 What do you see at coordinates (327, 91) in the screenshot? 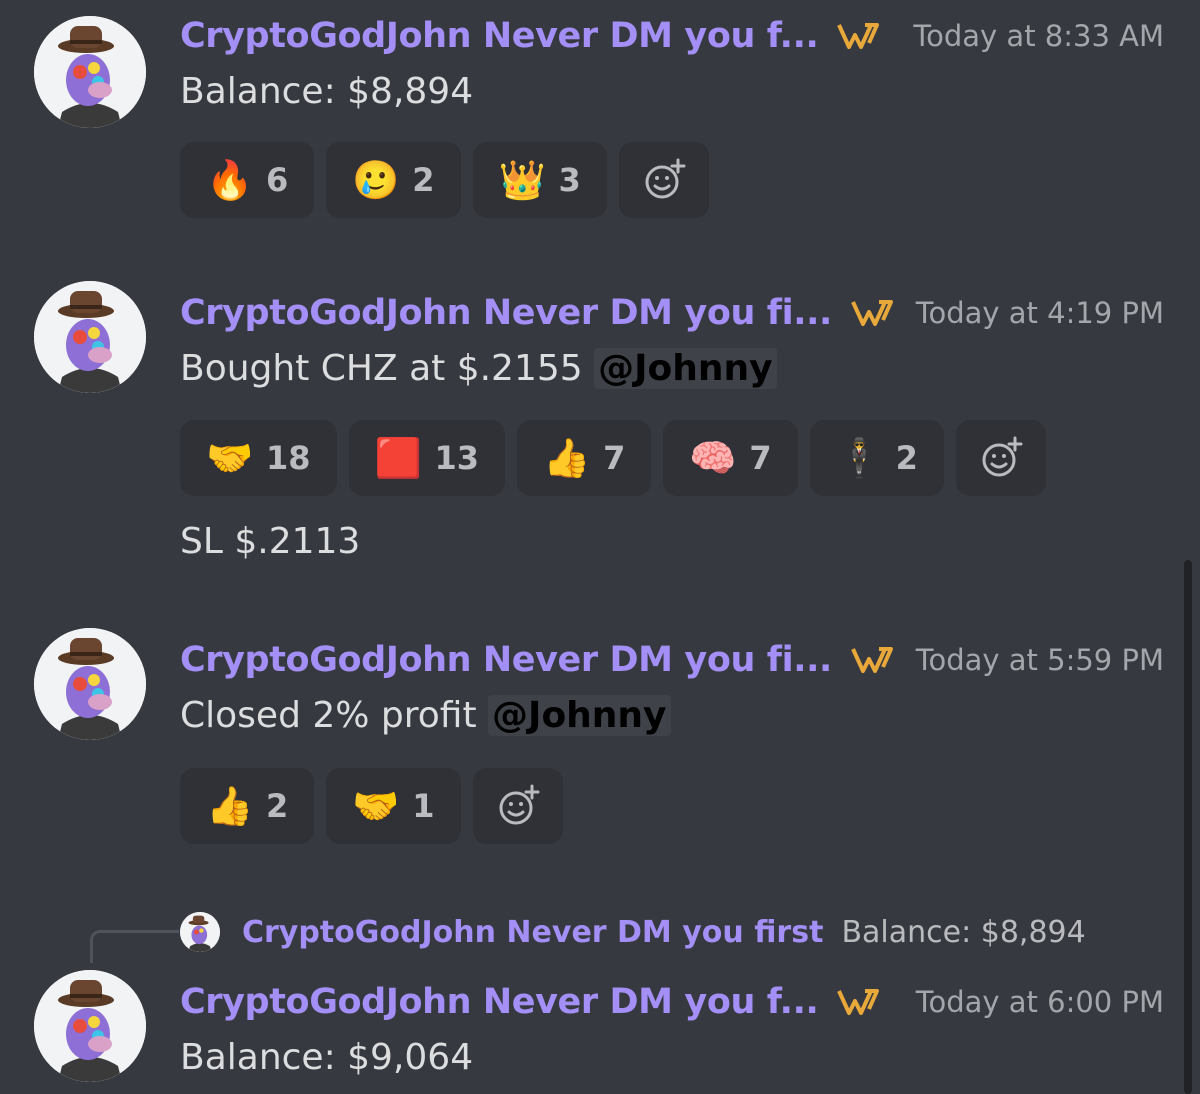
I see `message-text: Balance: $8,894` at bounding box center [327, 91].